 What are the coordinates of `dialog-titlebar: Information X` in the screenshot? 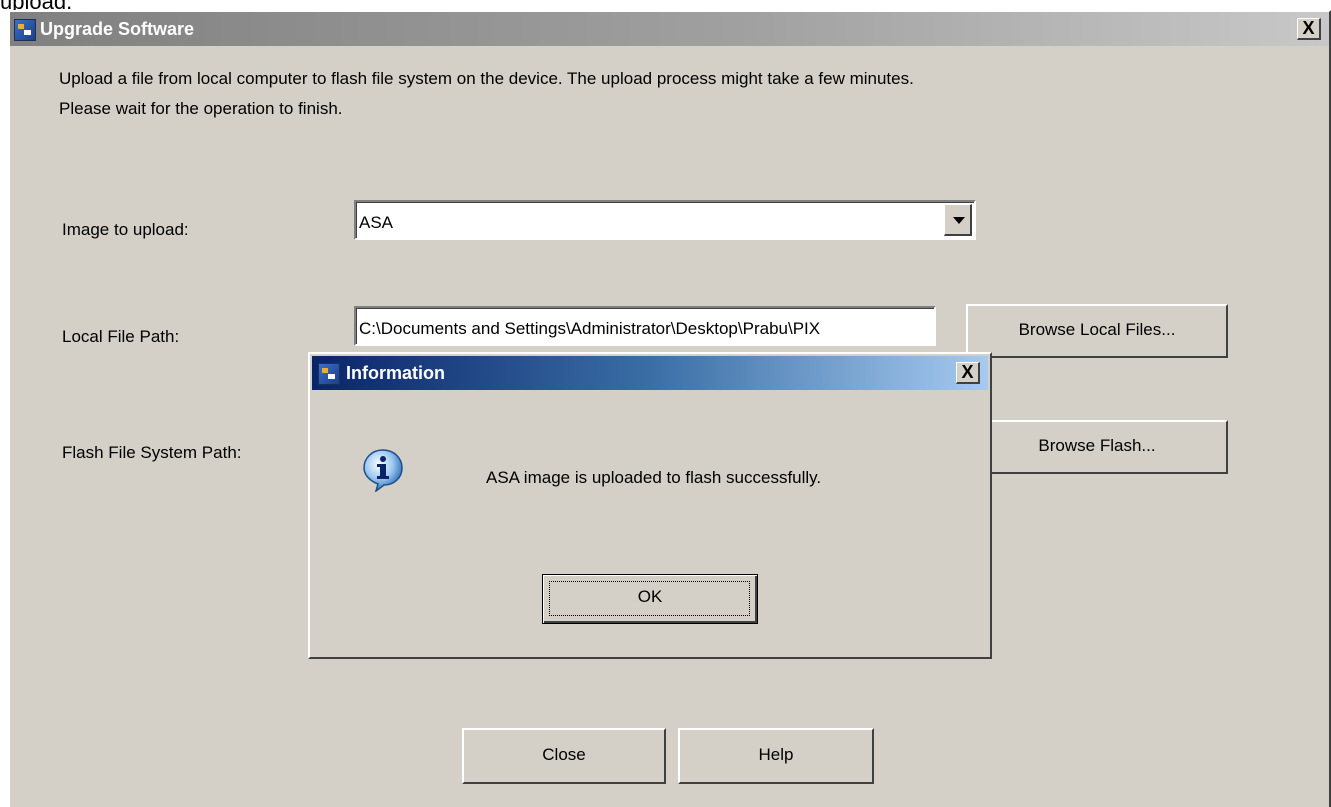 It's located at (650, 373).